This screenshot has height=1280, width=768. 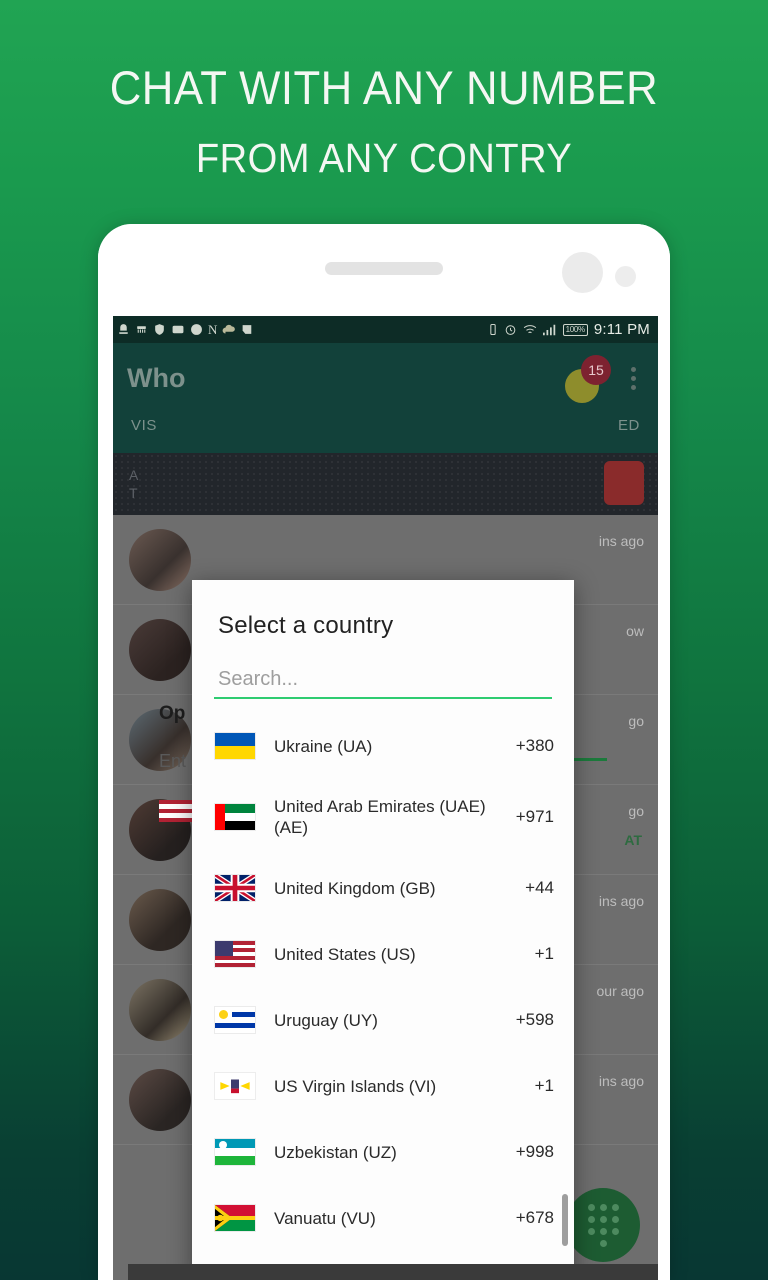 What do you see at coordinates (235, 1152) in the screenshot?
I see `flag-uz-icon` at bounding box center [235, 1152].